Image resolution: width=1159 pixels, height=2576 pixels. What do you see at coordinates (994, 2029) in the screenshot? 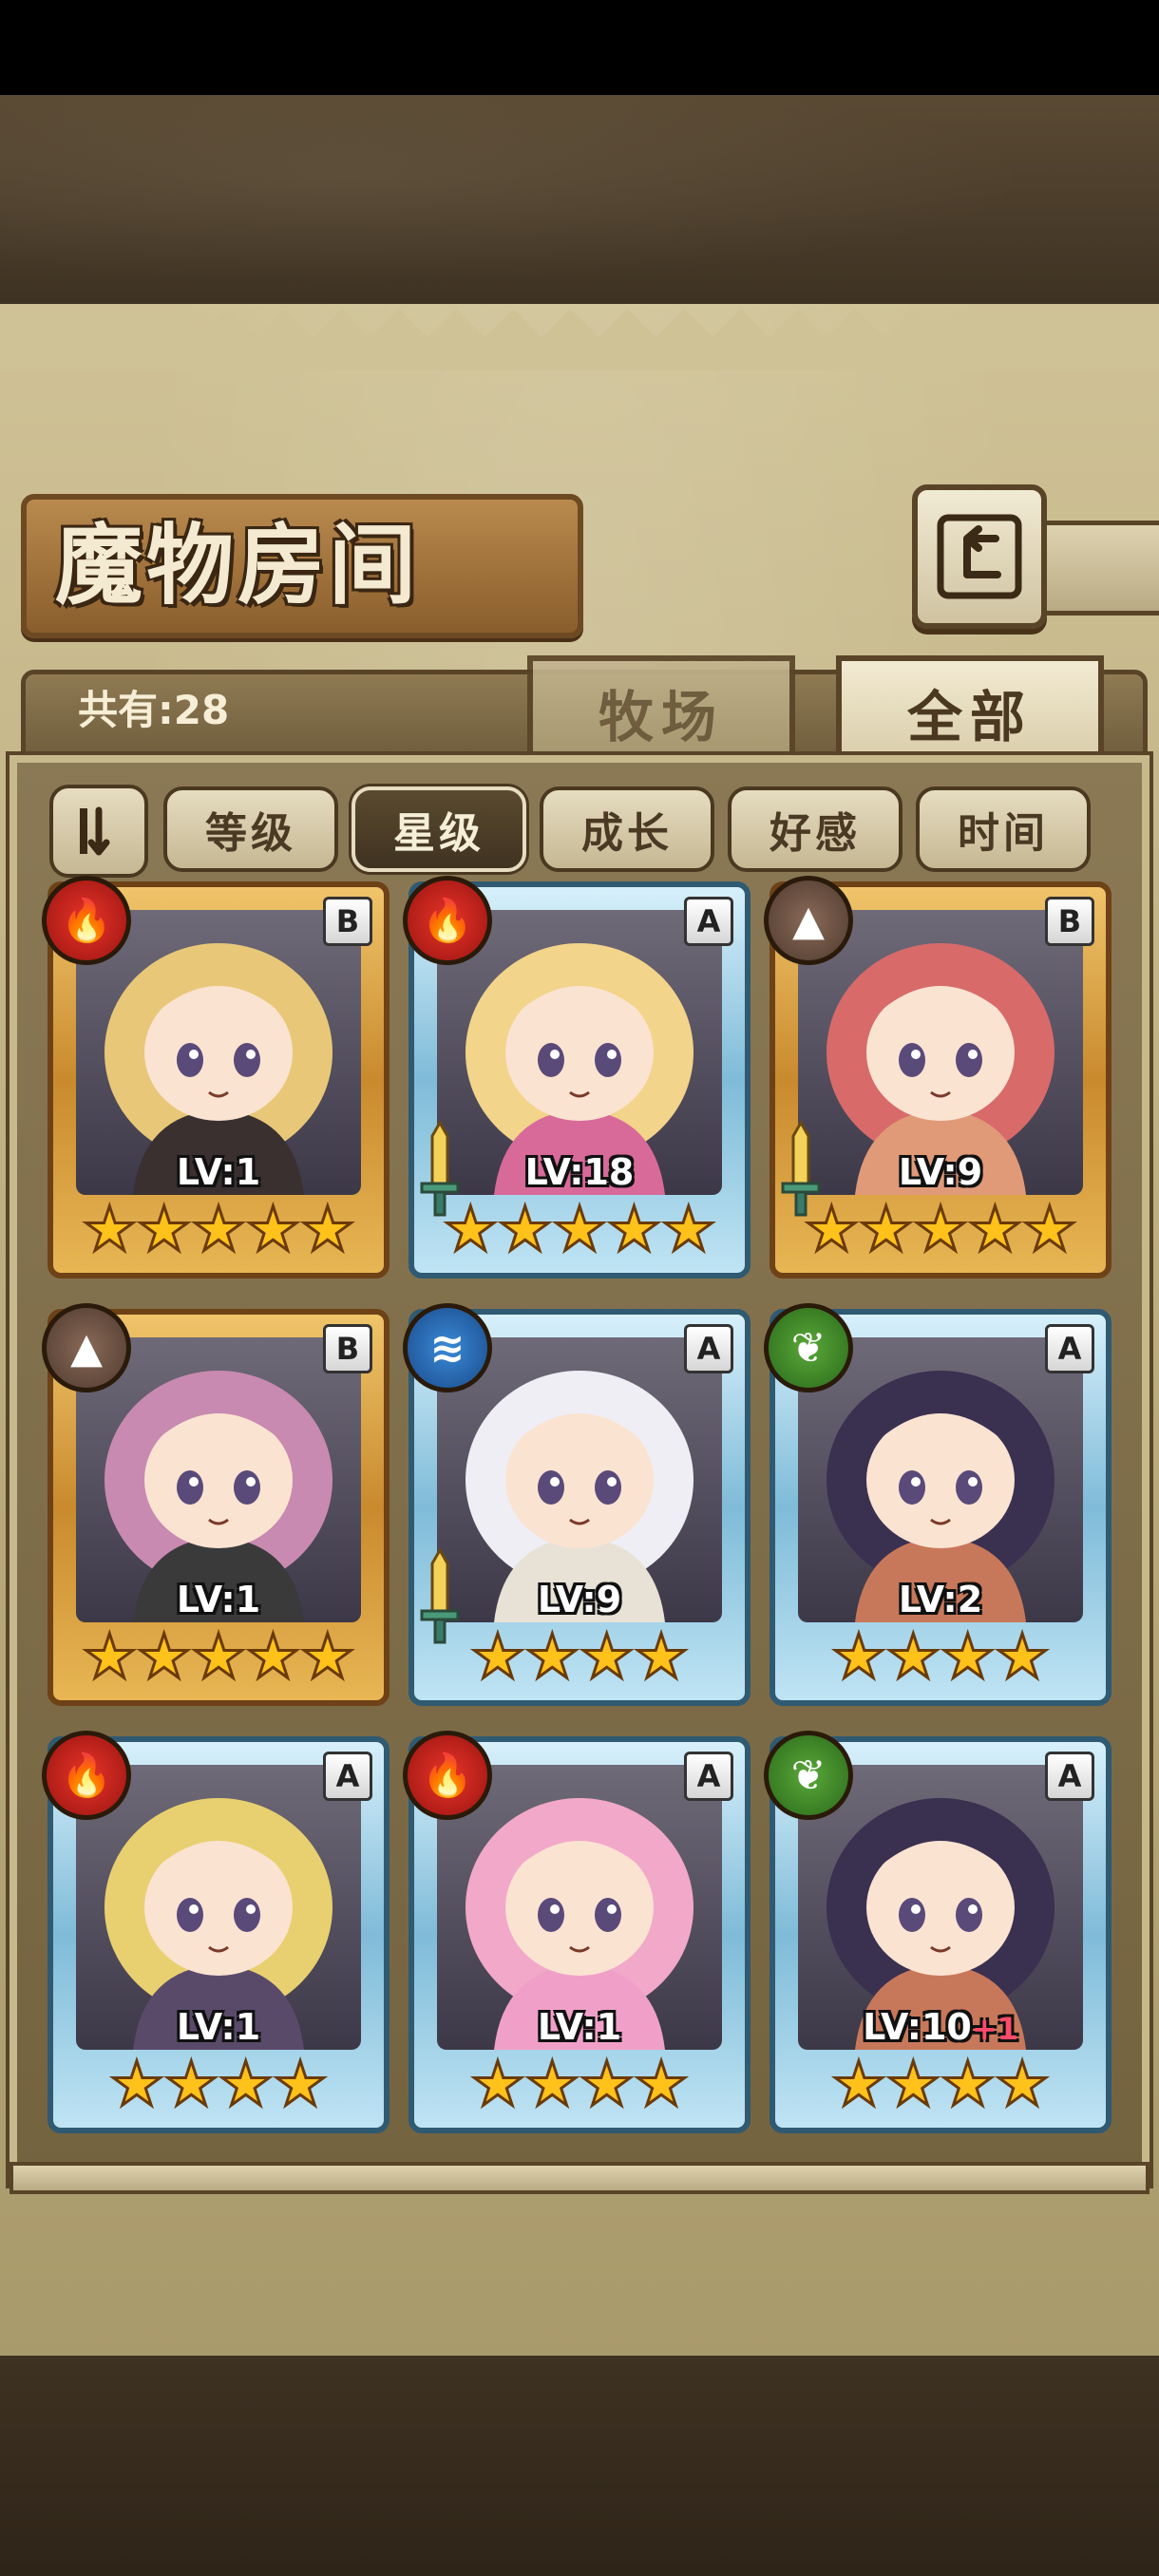
I see `level-bonus: +1` at bounding box center [994, 2029].